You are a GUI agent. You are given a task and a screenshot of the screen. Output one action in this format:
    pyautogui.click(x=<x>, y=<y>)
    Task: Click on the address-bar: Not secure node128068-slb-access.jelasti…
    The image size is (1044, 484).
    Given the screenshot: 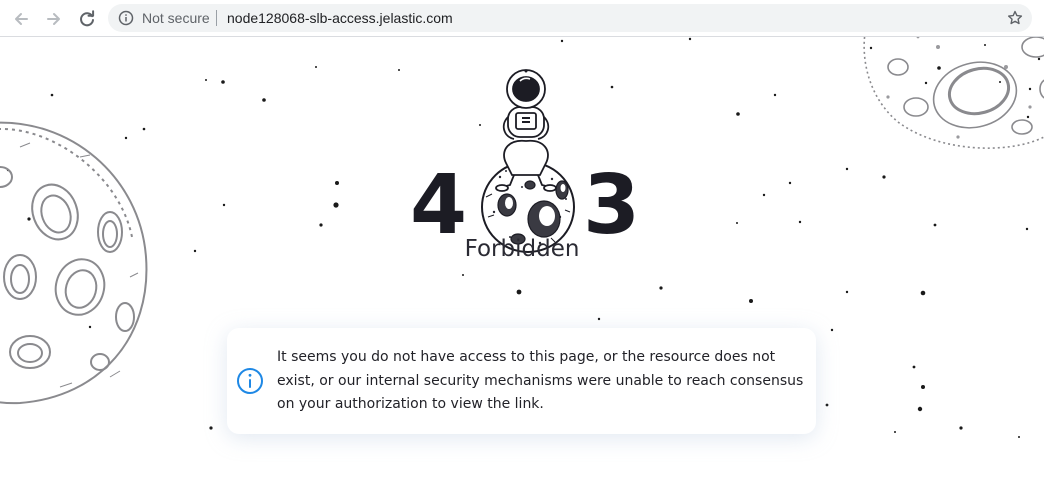 What is the action you would take?
    pyautogui.click(x=570, y=18)
    